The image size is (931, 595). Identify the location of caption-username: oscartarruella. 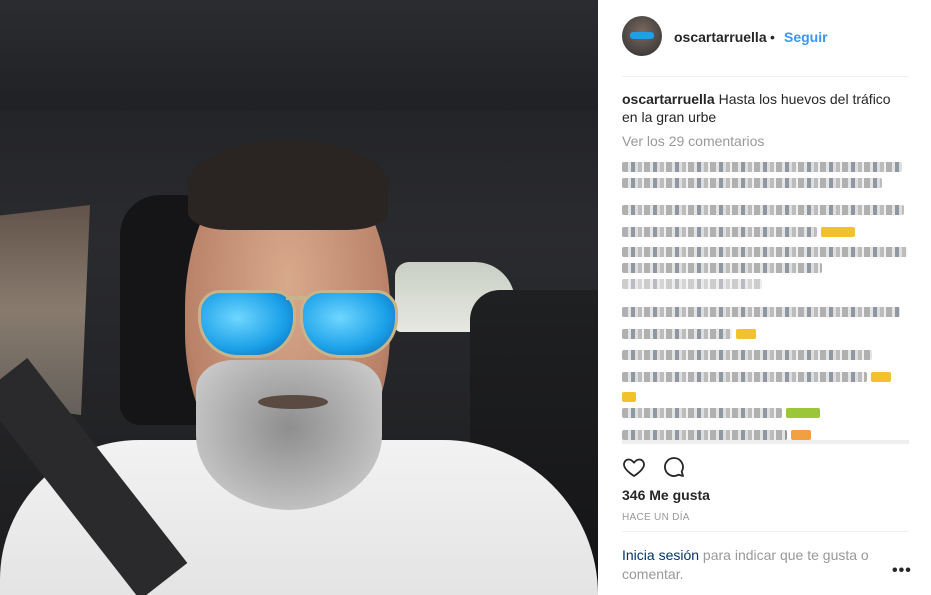
(668, 99).